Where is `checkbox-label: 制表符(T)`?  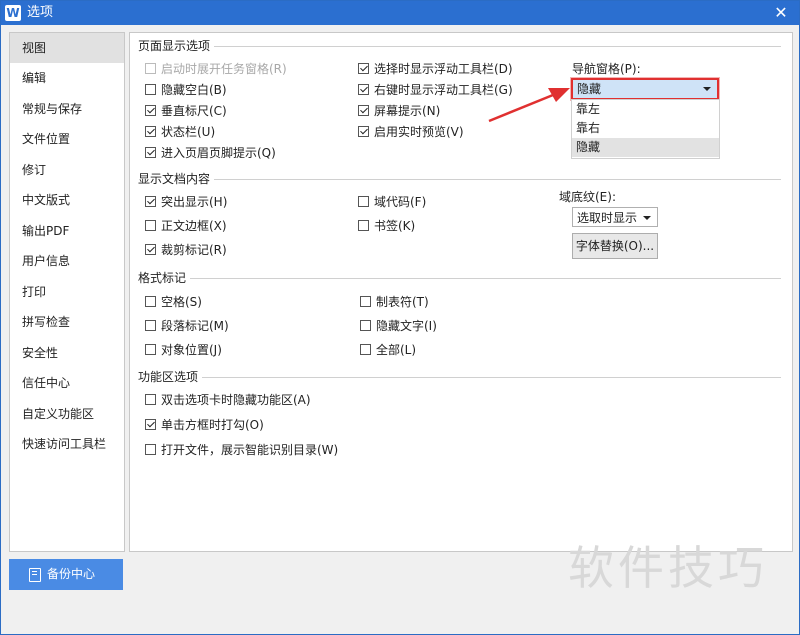
checkbox-label: 制表符(T) is located at coordinates (402, 302).